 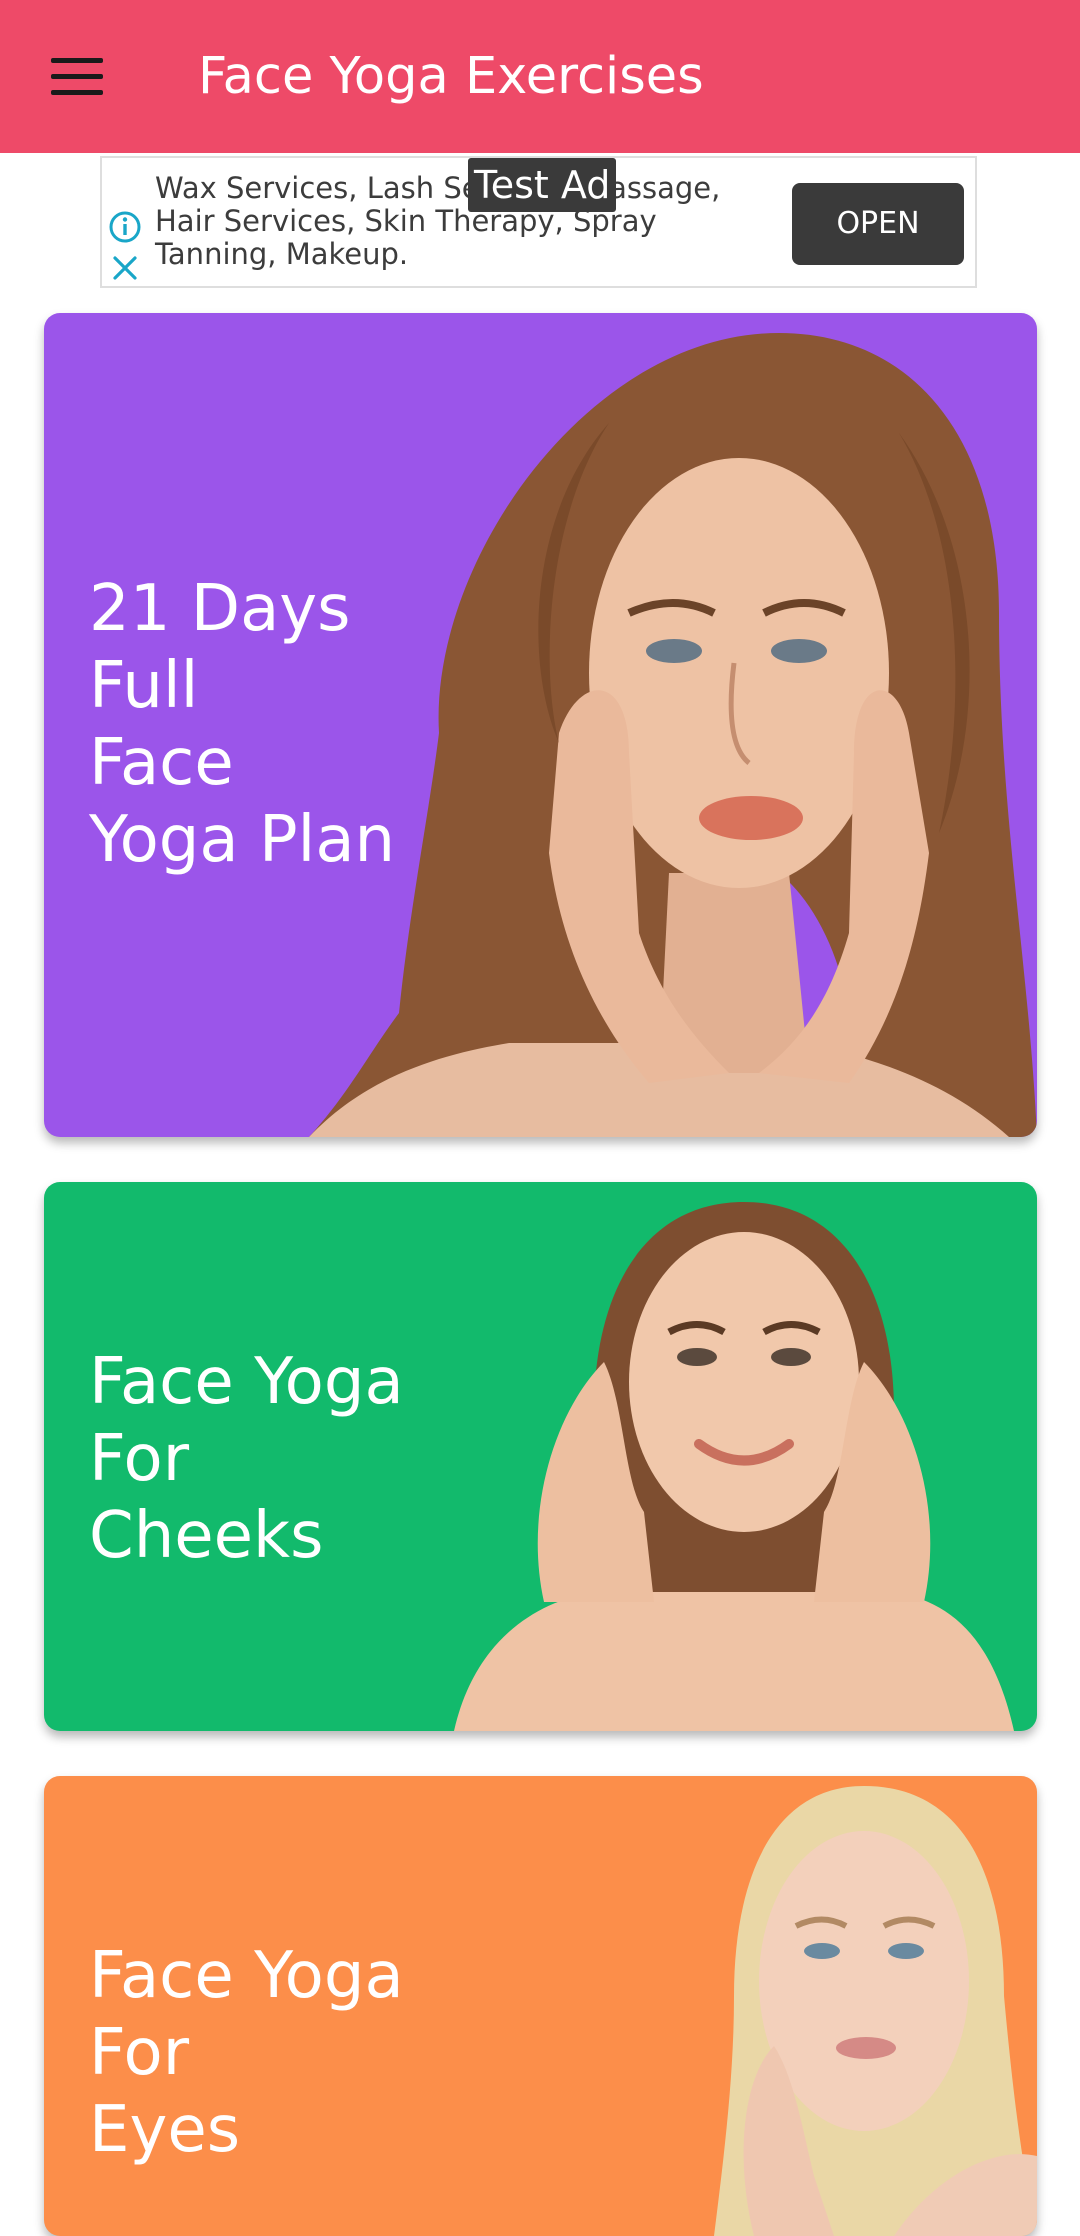 I want to click on test-ad-label: Test Ad, so click(x=542, y=185).